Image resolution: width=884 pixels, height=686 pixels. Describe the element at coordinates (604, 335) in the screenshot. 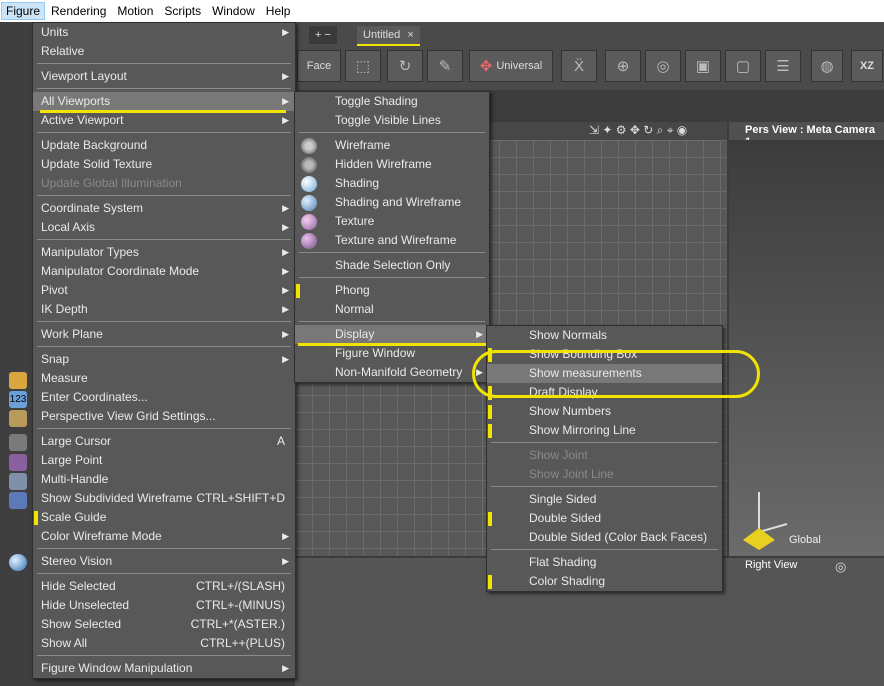

I see `menu-item-show-normals: Show Normals` at that location.